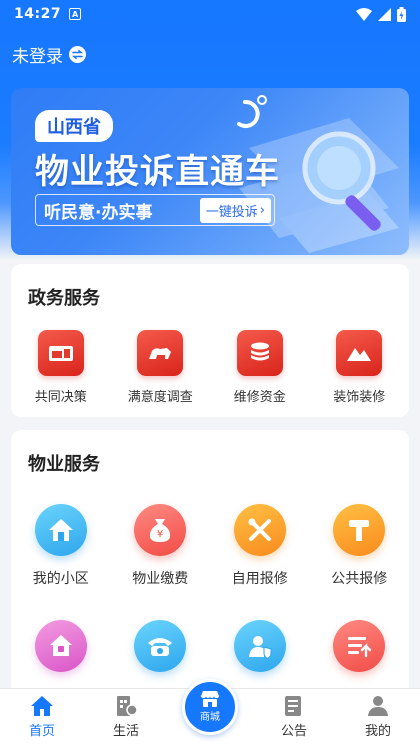 The height and width of the screenshot is (746, 420). I want to click on property-service-fee: ¥ 物业缴费, so click(161, 546).